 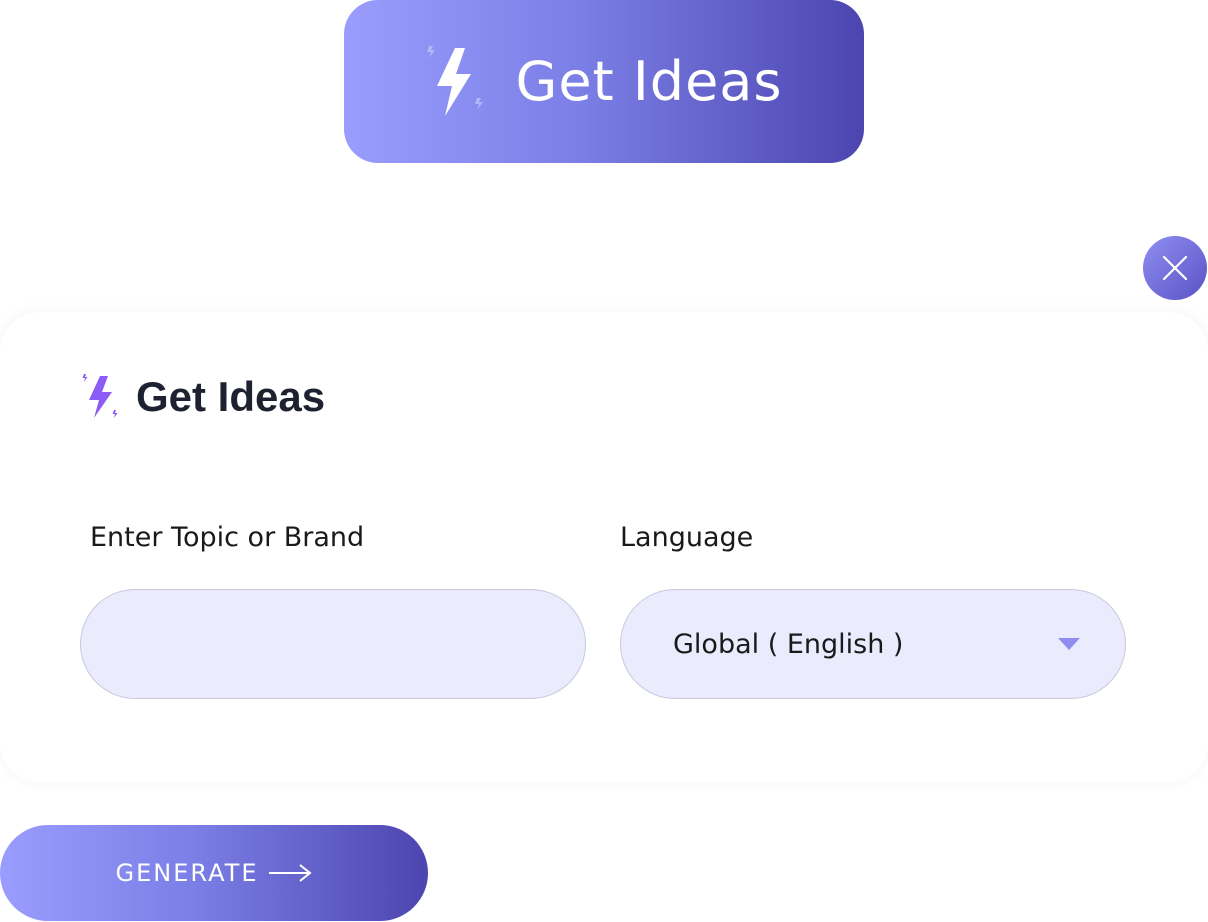 I want to click on get-ideas-button: Get Ideas, so click(x=604, y=81).